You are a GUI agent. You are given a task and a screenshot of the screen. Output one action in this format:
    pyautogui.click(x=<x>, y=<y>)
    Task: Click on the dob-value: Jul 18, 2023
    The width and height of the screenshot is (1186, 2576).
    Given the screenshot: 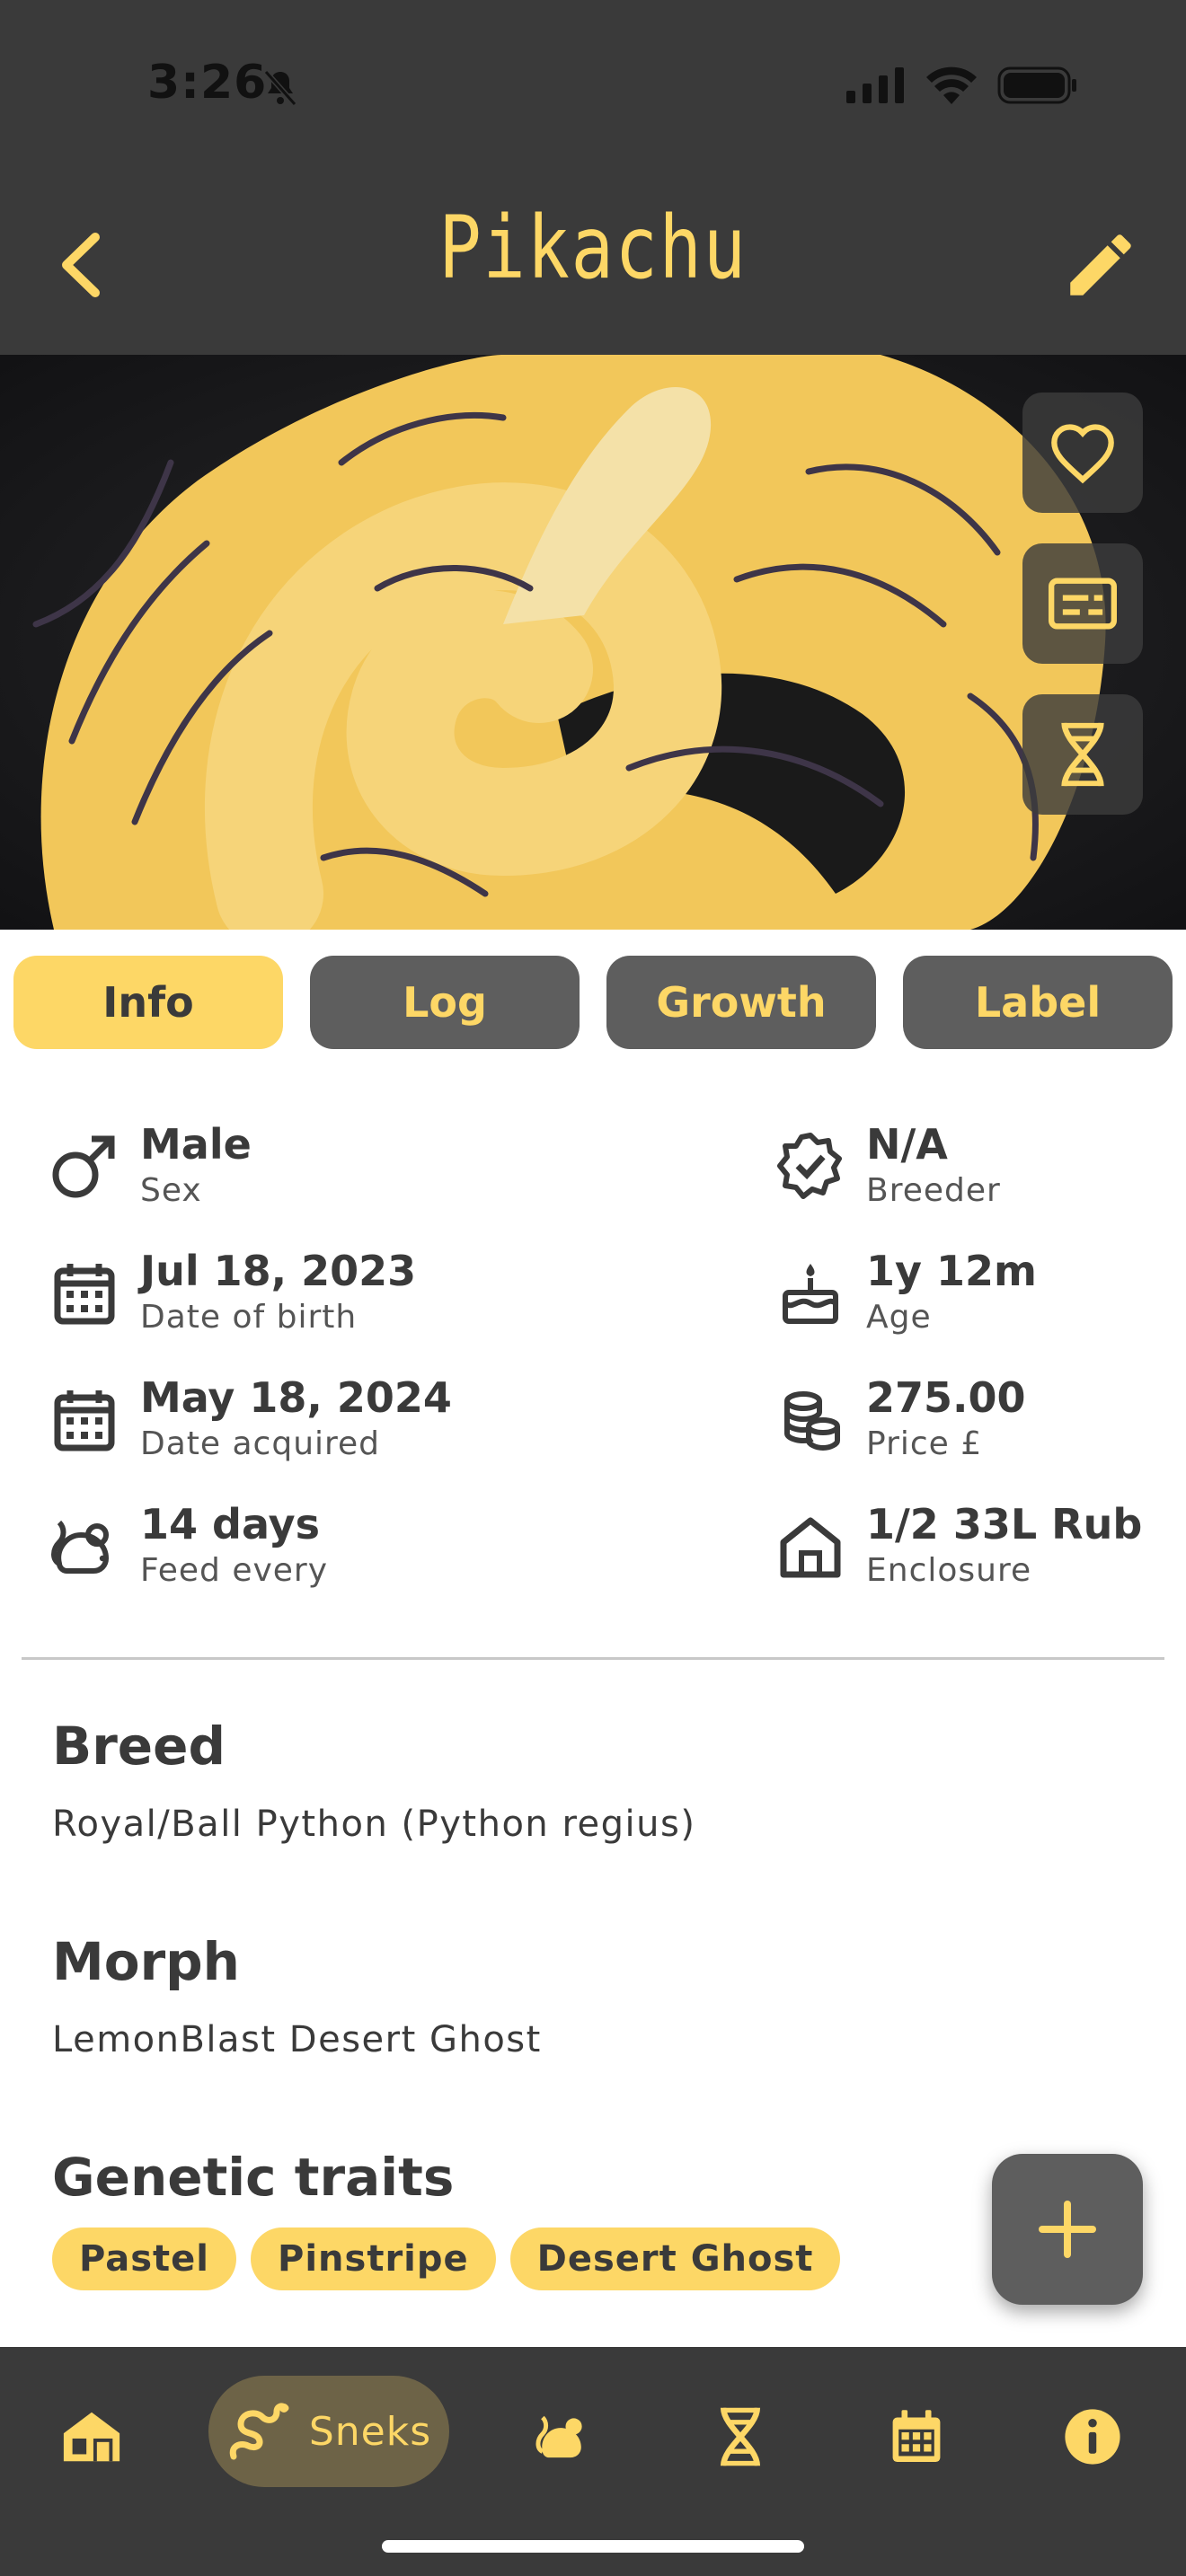 What is the action you would take?
    pyautogui.click(x=278, y=1271)
    